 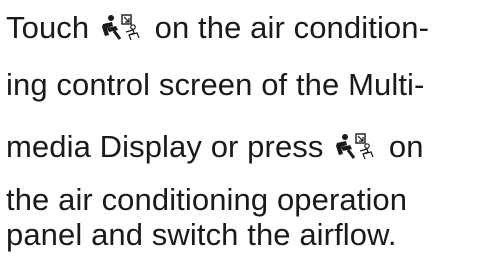 What do you see at coordinates (402, 146) in the screenshot?
I see `line-3-text-after: on` at bounding box center [402, 146].